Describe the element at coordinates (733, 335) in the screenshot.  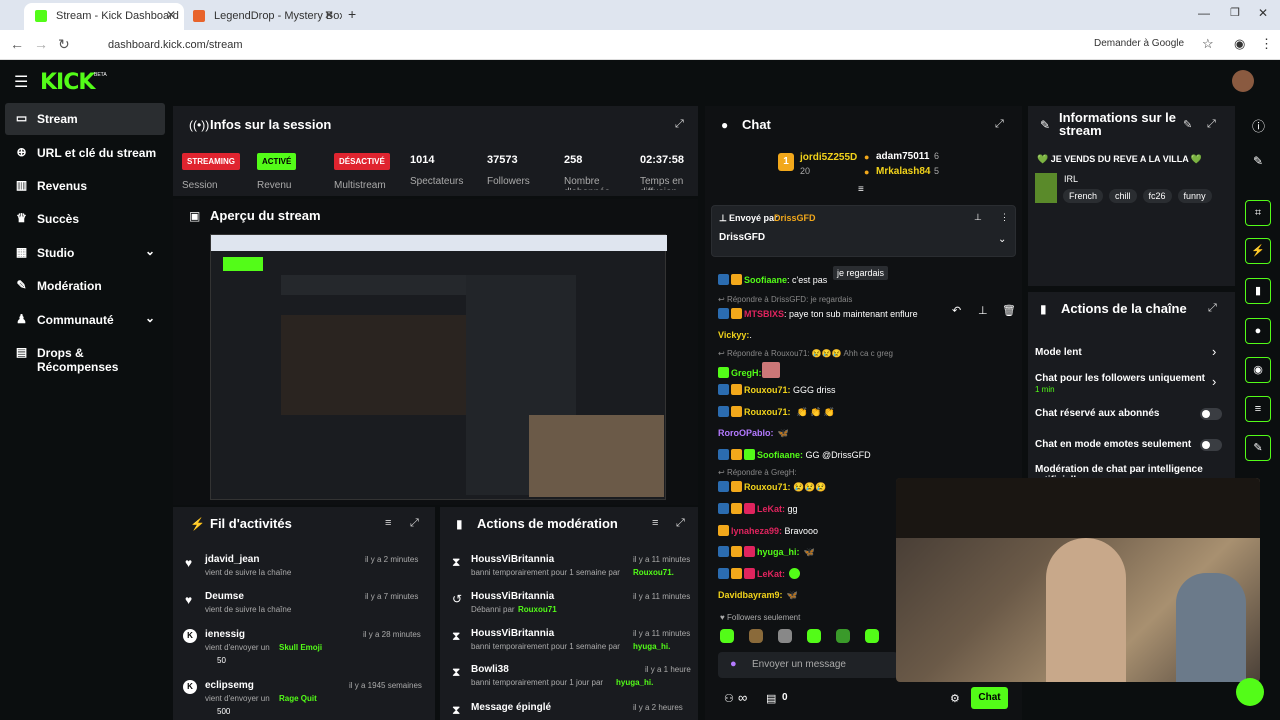
I see `chat-user: Vickyy:` at that location.